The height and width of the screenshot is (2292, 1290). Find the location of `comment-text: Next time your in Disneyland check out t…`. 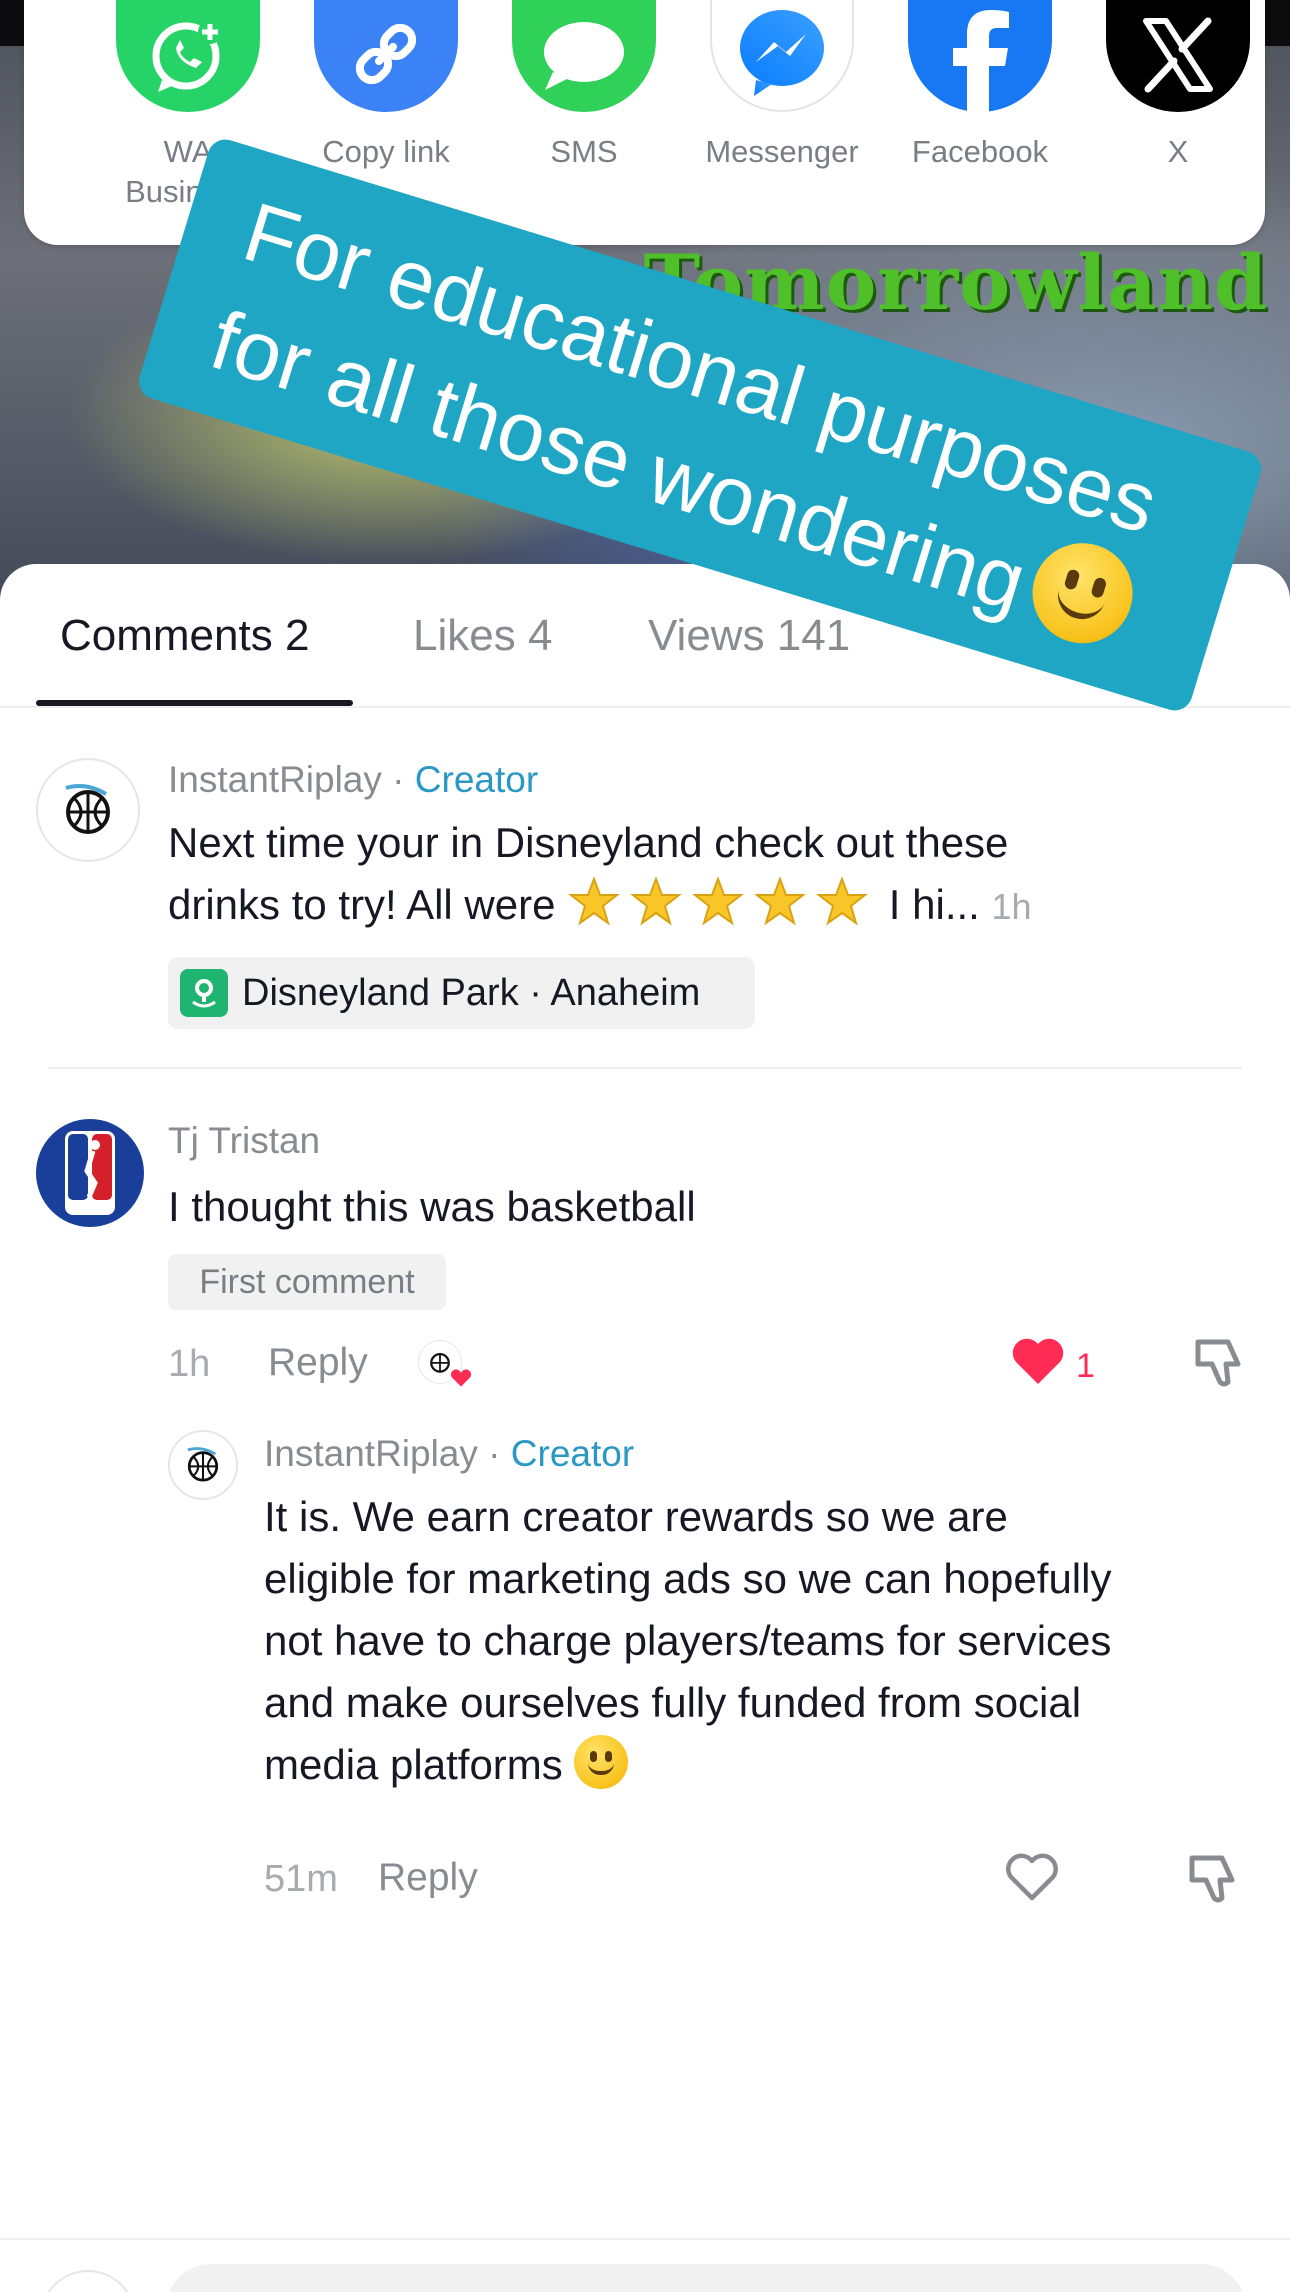

comment-text: Next time your in Disneyland check out t… is located at coordinates (708, 875).